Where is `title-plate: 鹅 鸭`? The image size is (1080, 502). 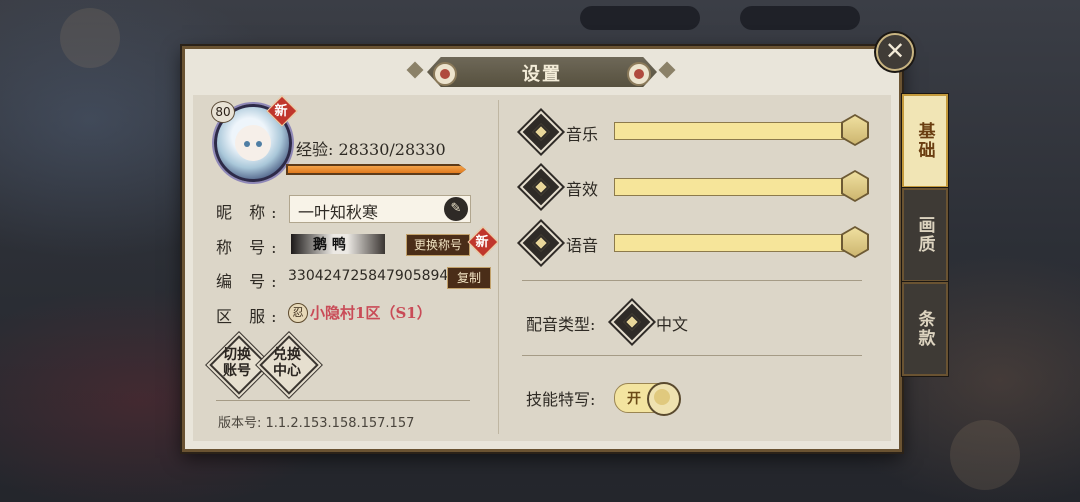
title-plate: 鹅 鸭 is located at coordinates (338, 244).